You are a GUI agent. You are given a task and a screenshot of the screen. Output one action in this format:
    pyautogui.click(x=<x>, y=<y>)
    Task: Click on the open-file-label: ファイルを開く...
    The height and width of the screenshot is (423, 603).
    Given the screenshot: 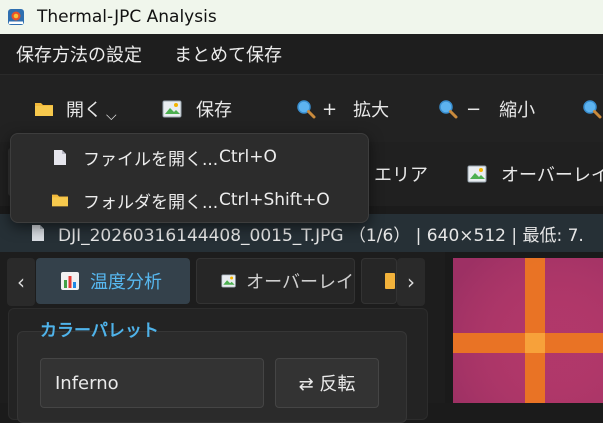 What is the action you would take?
    pyautogui.click(x=151, y=159)
    